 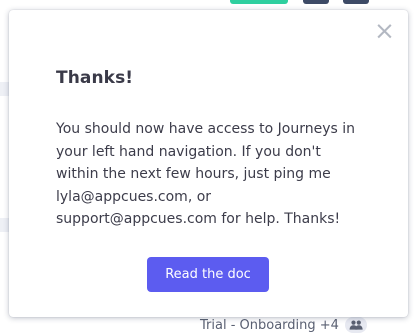 What do you see at coordinates (259, 2) in the screenshot?
I see `background-status-pill` at bounding box center [259, 2].